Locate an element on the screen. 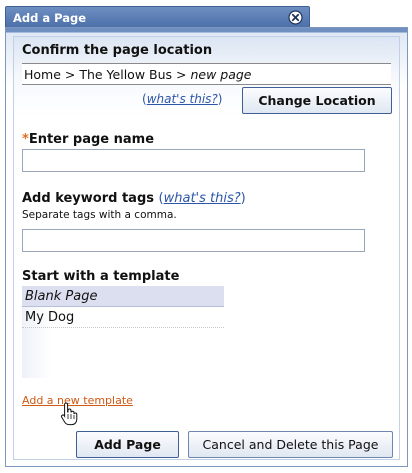  keywords-whats-this: (what's this?) is located at coordinates (202, 198).